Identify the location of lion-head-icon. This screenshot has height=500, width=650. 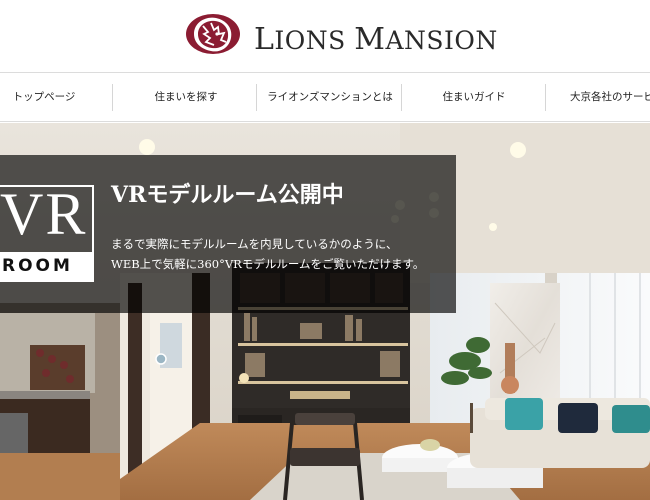
(213, 34).